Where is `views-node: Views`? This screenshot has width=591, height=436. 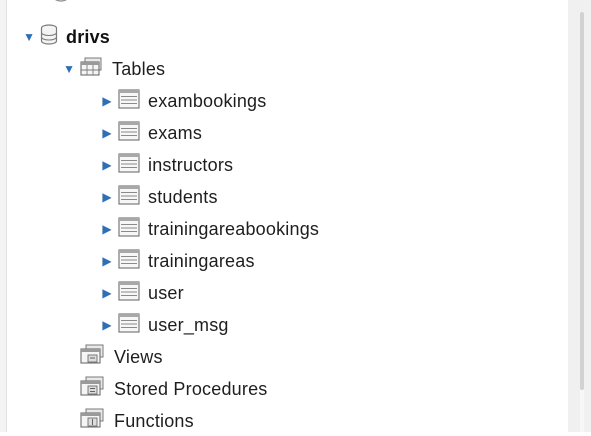
views-node: Views is located at coordinates (121, 357).